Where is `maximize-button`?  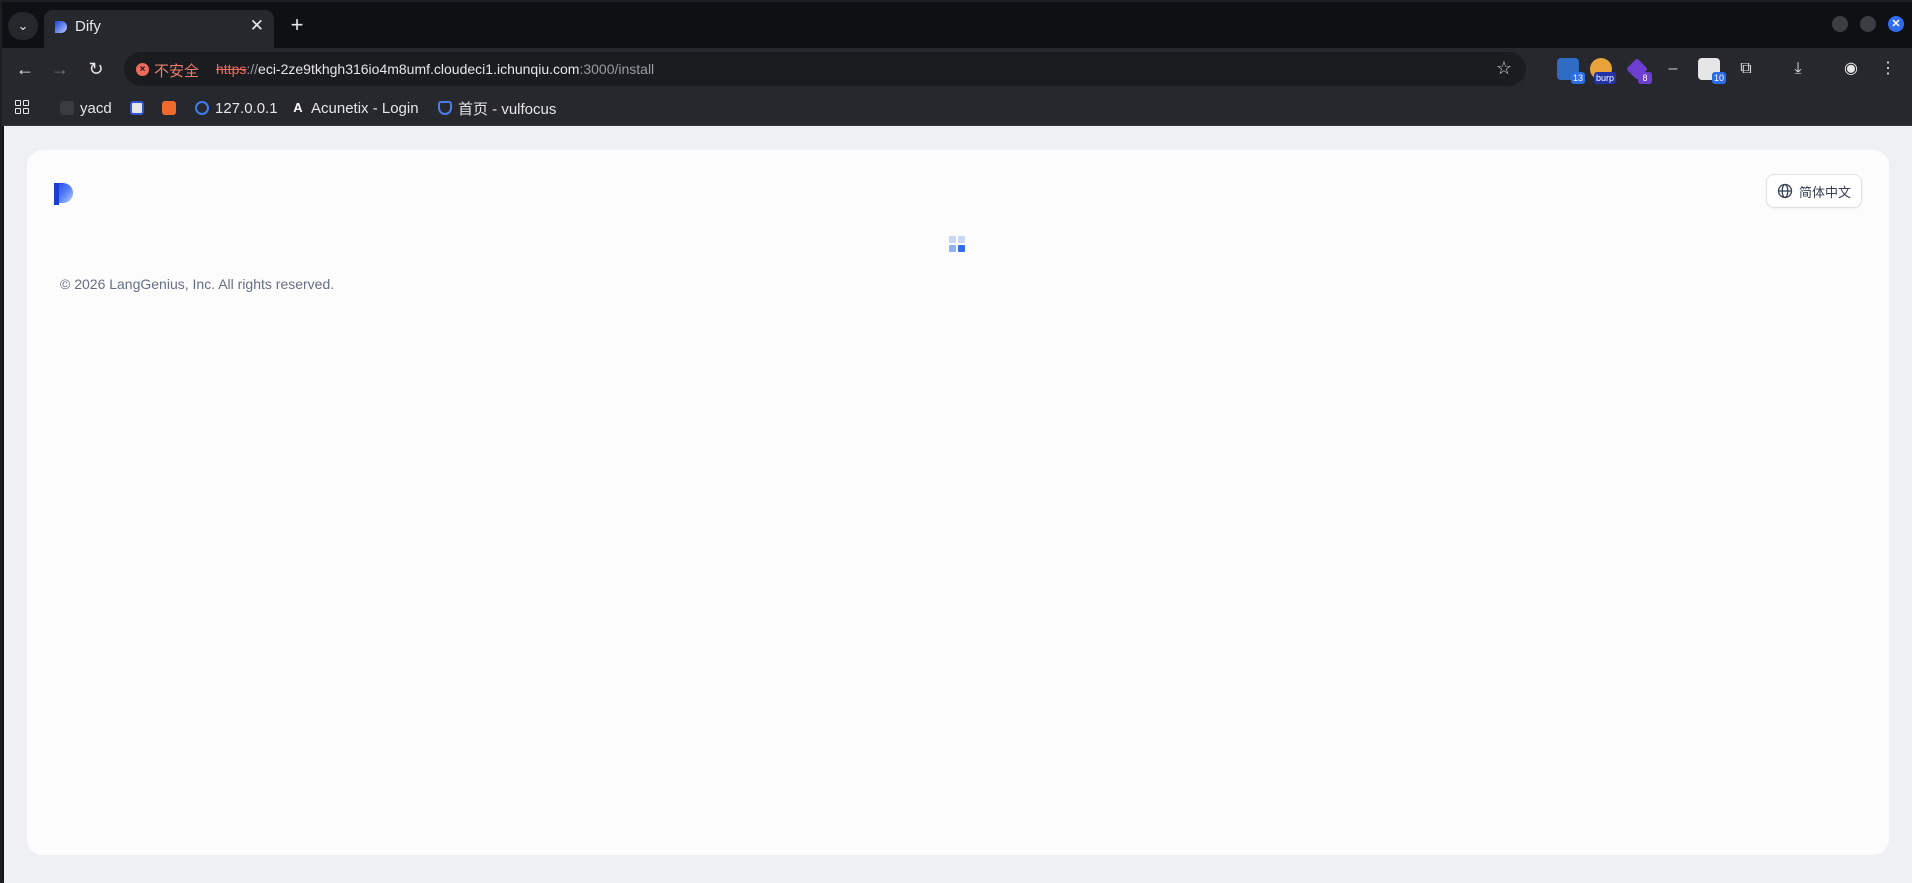 maximize-button is located at coordinates (1868, 24).